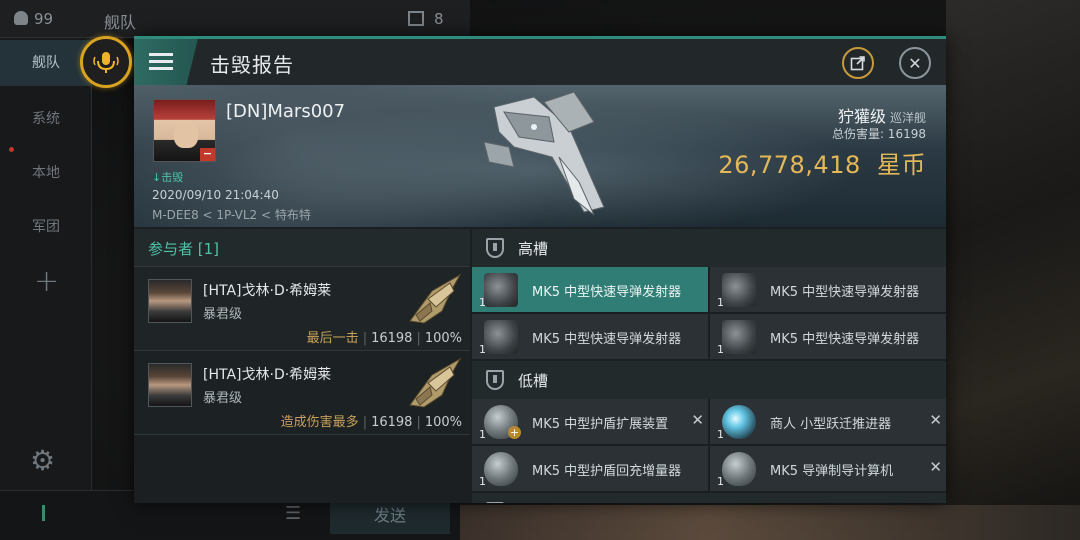 The height and width of the screenshot is (540, 1080). I want to click on afterburner-icon, so click(739, 422).